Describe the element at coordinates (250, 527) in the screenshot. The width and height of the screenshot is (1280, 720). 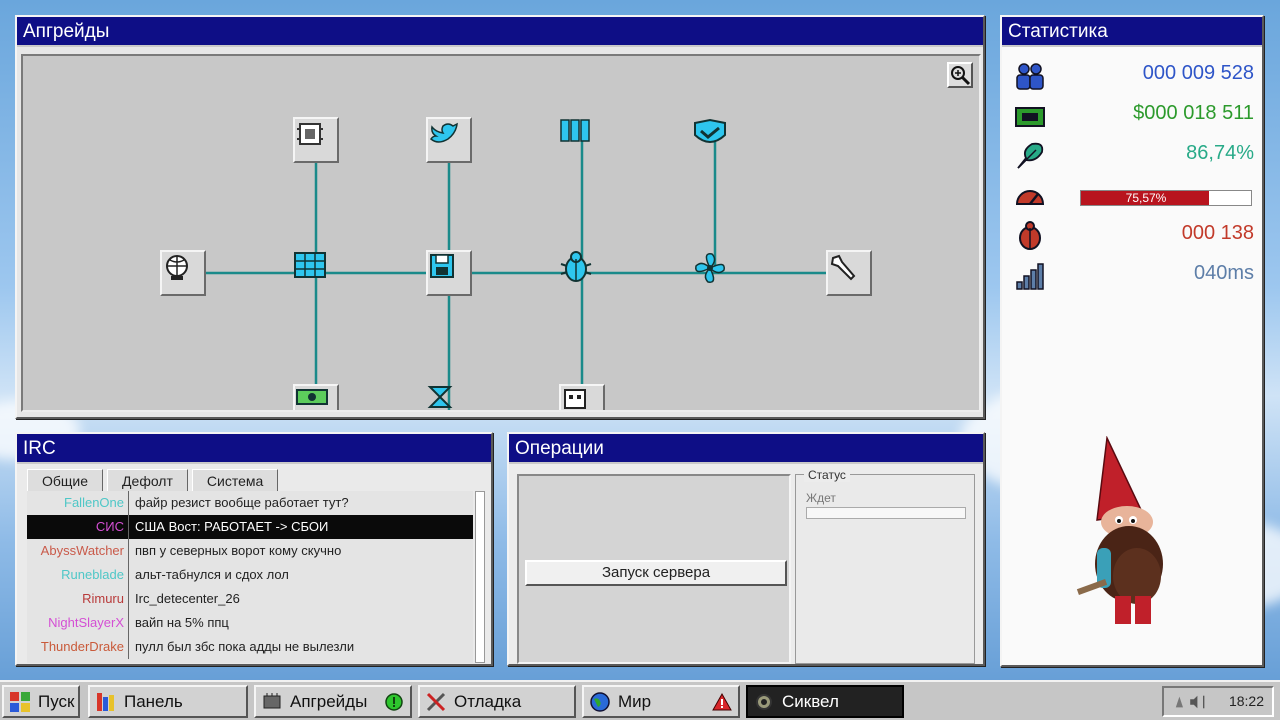
I see `chat-message: СИС США Вост: РАБОТАЕТ -> СБОИ` at that location.